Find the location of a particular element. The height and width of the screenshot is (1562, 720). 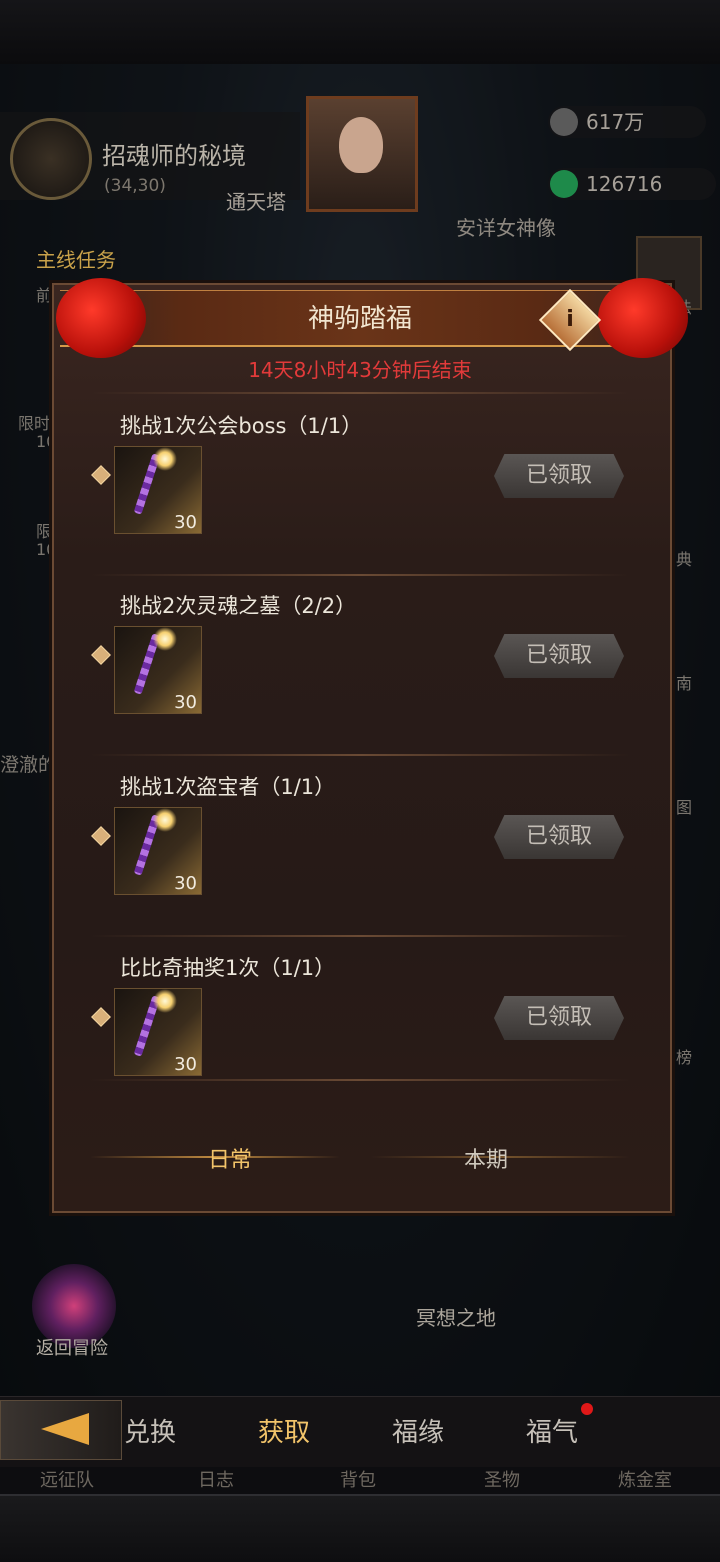

side-fragment: 典 is located at coordinates (684, 559).